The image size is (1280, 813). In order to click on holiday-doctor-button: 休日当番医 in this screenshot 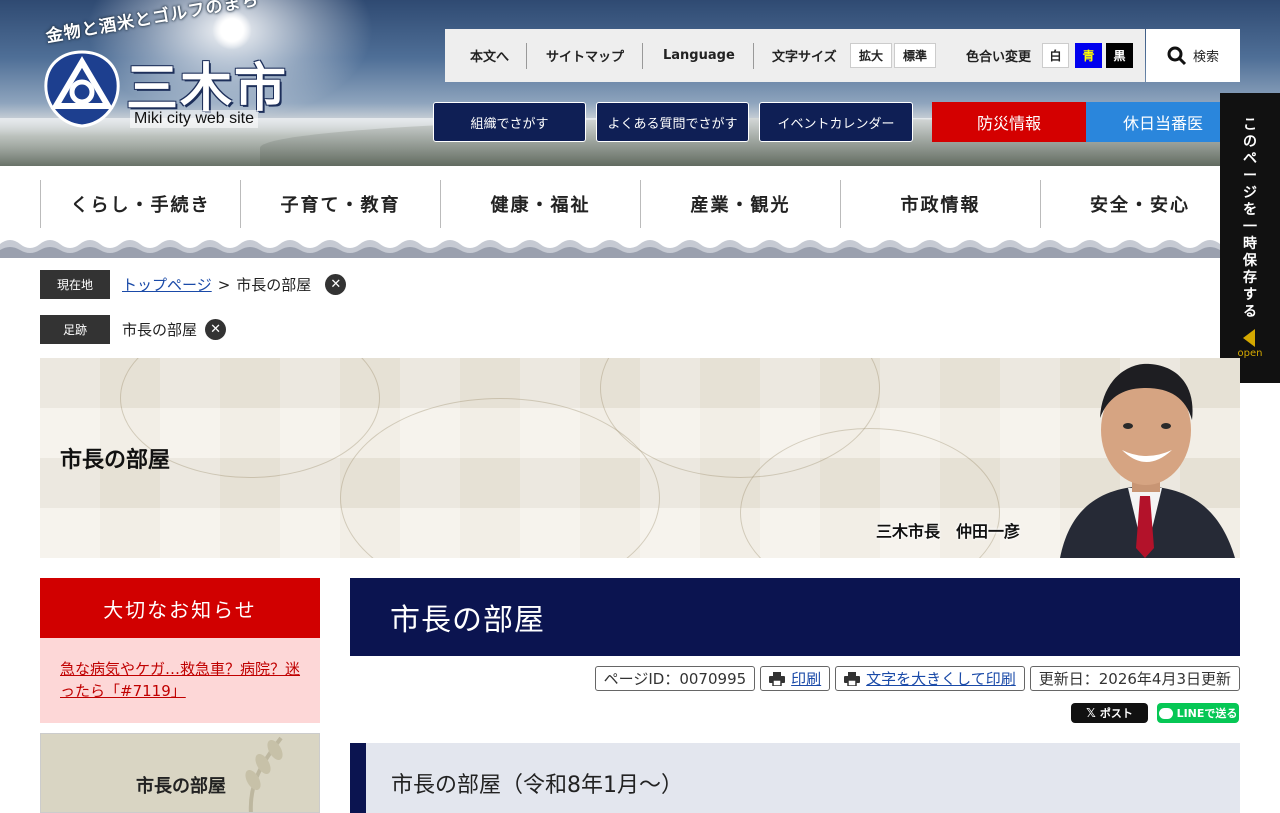, I will do `click(1163, 122)`.